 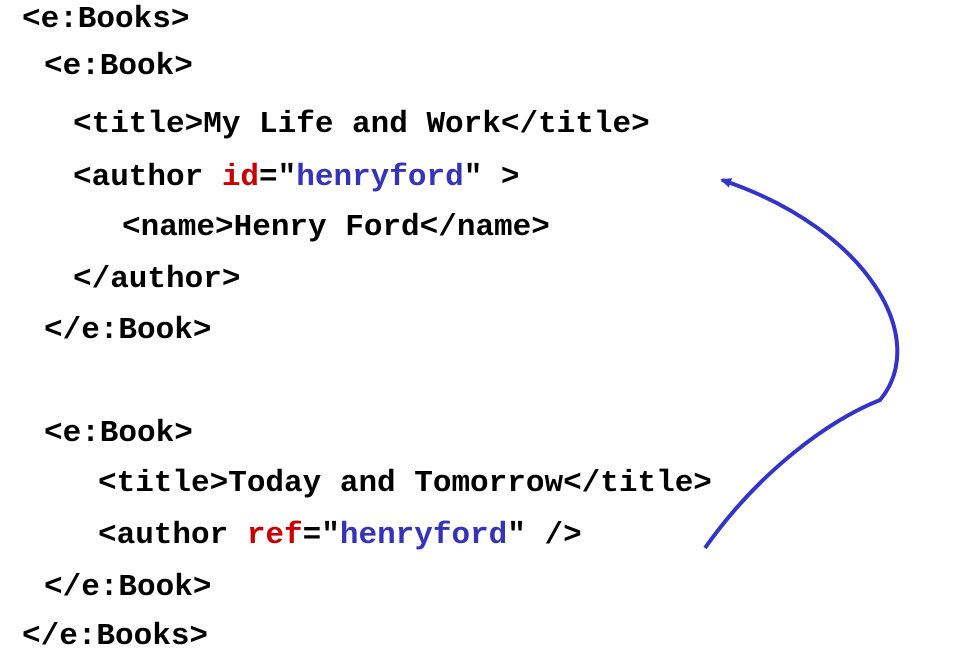 I want to click on ref-attribute-name: ref, so click(x=274, y=535).